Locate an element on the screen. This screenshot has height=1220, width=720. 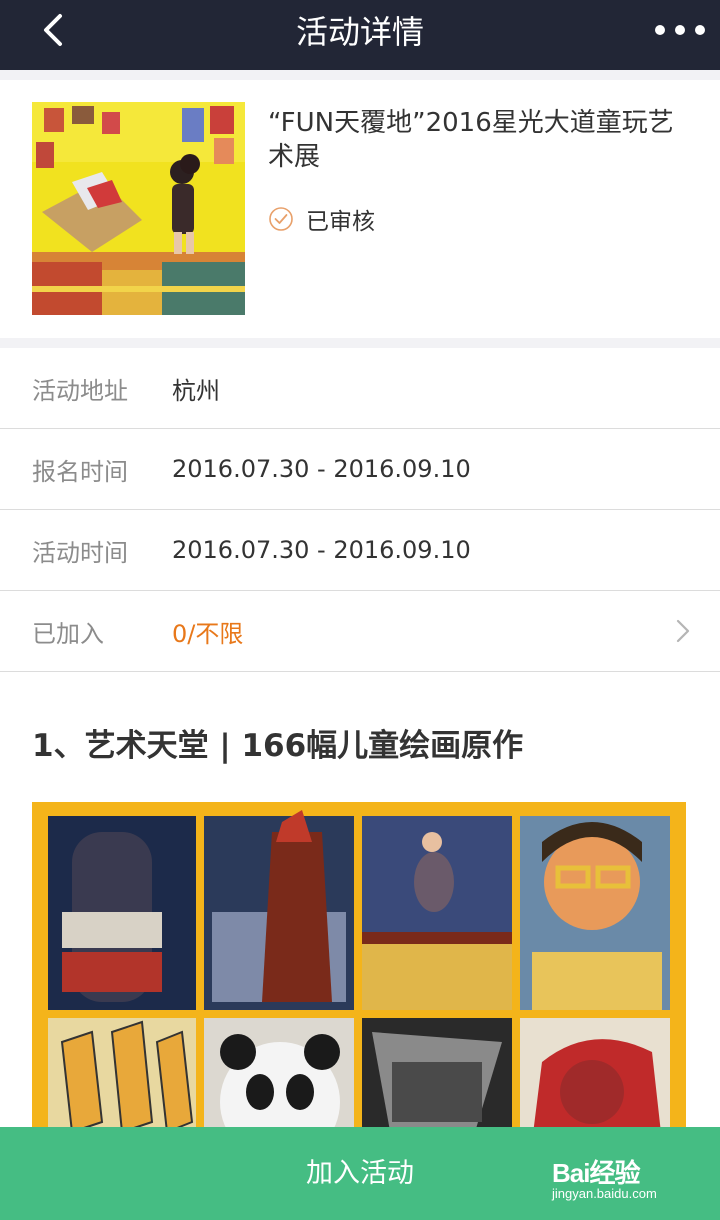
info-row-address: 活动地址 杭州 is located at coordinates (360, 388).